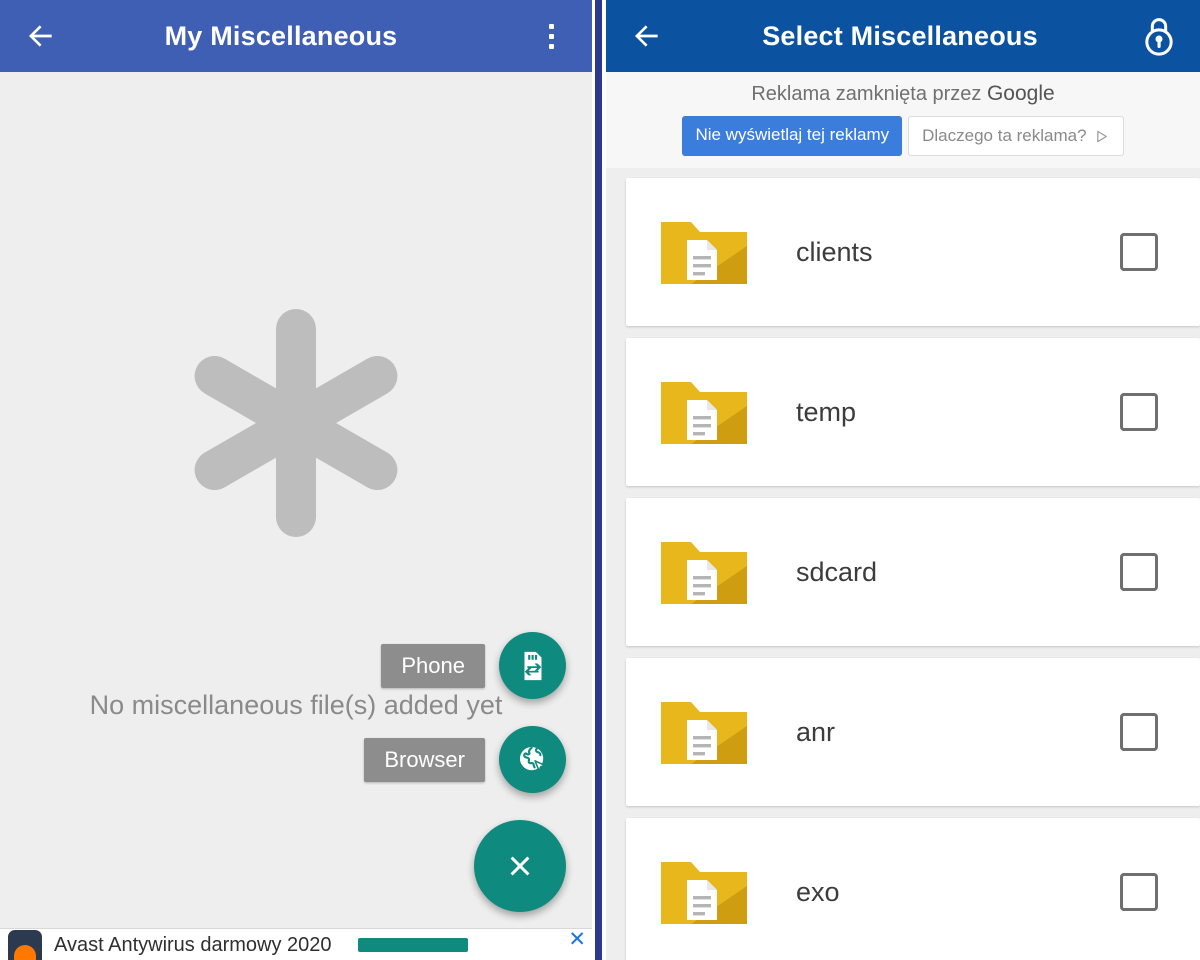 Image resolution: width=1200 pixels, height=960 pixels. Describe the element at coordinates (900, 35) in the screenshot. I see `page-title-right: Select Miscellaneous` at that location.